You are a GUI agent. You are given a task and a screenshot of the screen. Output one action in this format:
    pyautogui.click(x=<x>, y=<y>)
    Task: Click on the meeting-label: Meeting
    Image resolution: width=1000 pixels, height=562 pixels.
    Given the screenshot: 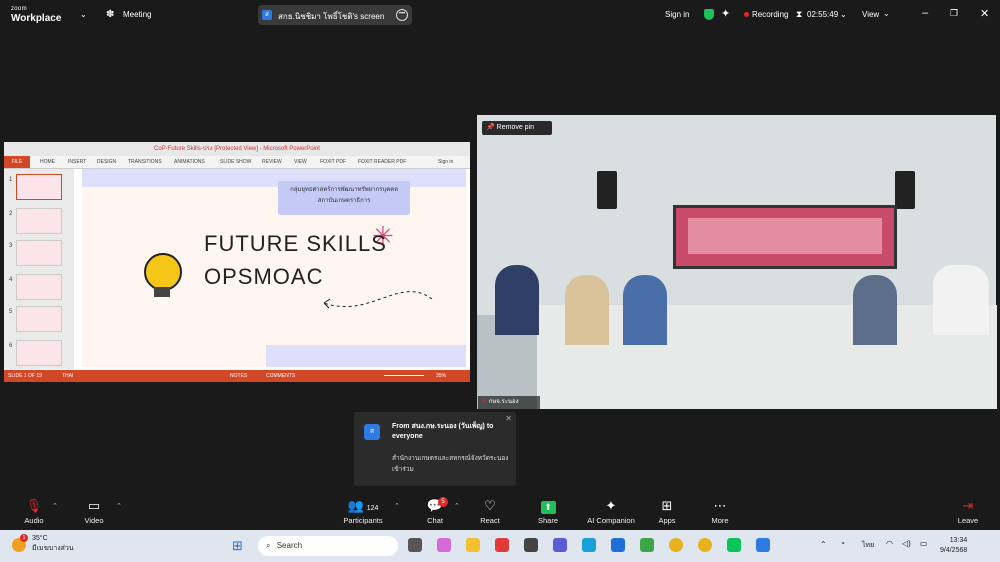 What is the action you would take?
    pyautogui.click(x=137, y=14)
    